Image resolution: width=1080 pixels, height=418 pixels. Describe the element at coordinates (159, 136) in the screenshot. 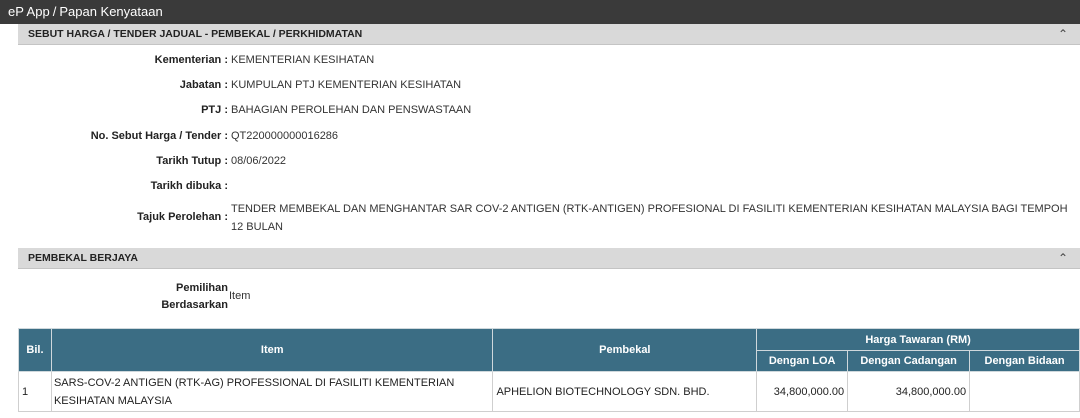

I see `field-label: No. Sebut Harga / Tender :` at that location.